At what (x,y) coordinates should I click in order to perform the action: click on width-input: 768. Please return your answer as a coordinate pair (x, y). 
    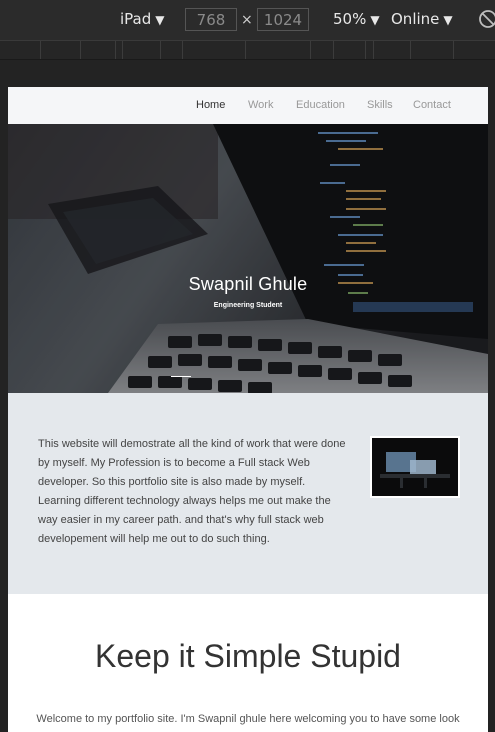
    Looking at the image, I should click on (211, 19).